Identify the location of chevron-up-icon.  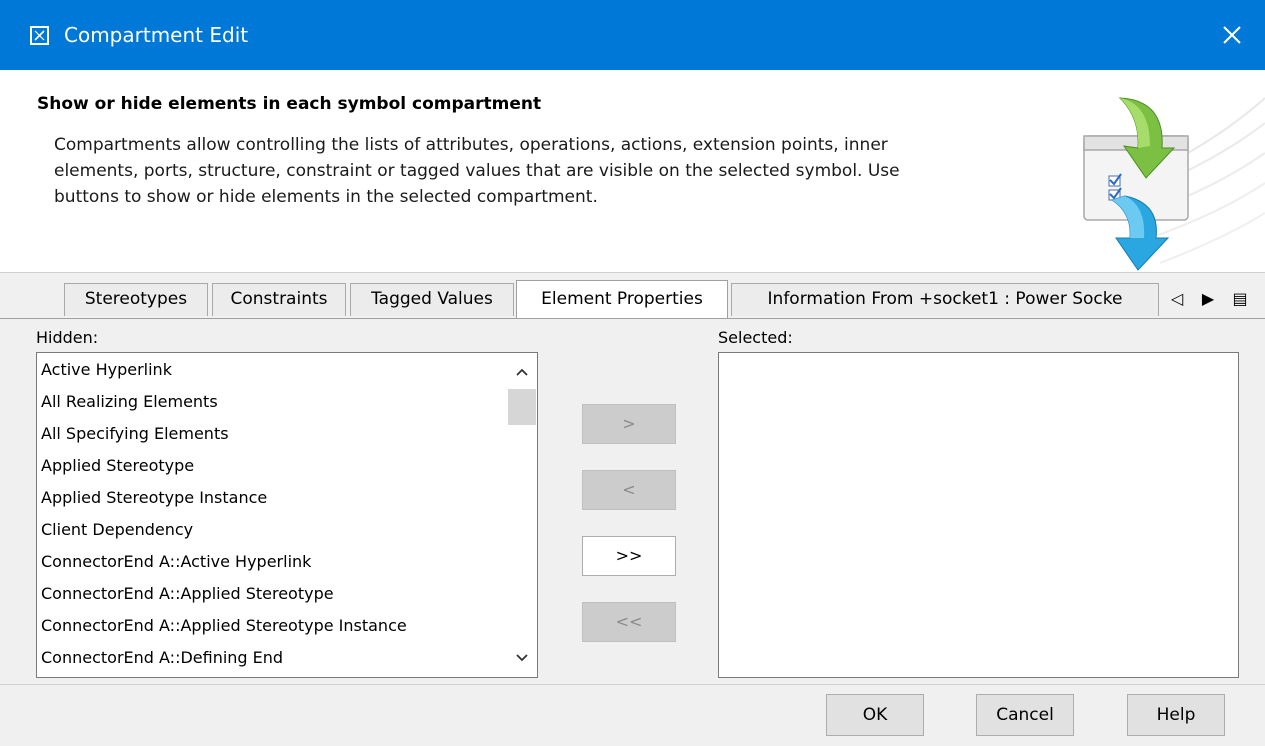
(521, 372).